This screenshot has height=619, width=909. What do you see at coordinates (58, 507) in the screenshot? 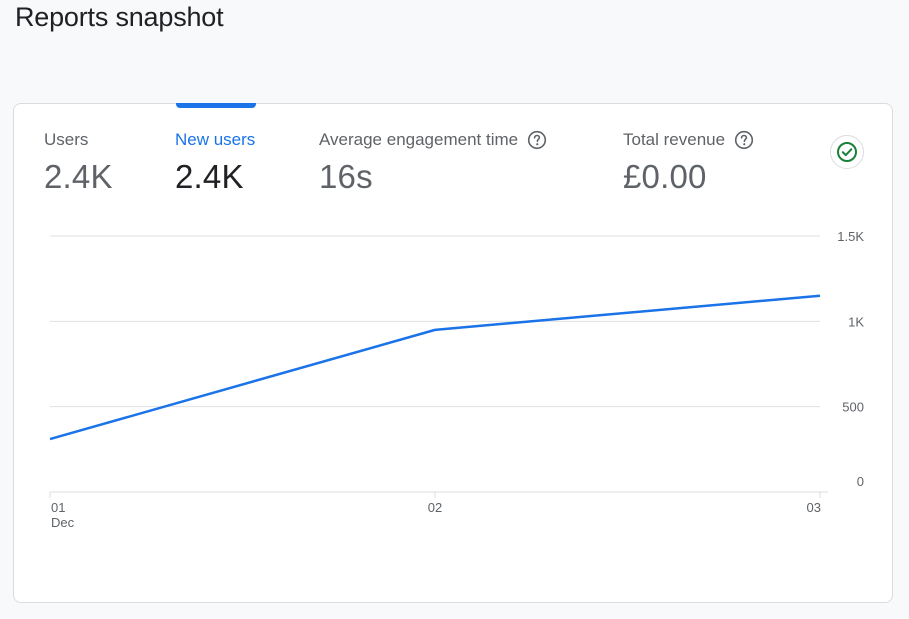
I see `x-tick-label: 01` at bounding box center [58, 507].